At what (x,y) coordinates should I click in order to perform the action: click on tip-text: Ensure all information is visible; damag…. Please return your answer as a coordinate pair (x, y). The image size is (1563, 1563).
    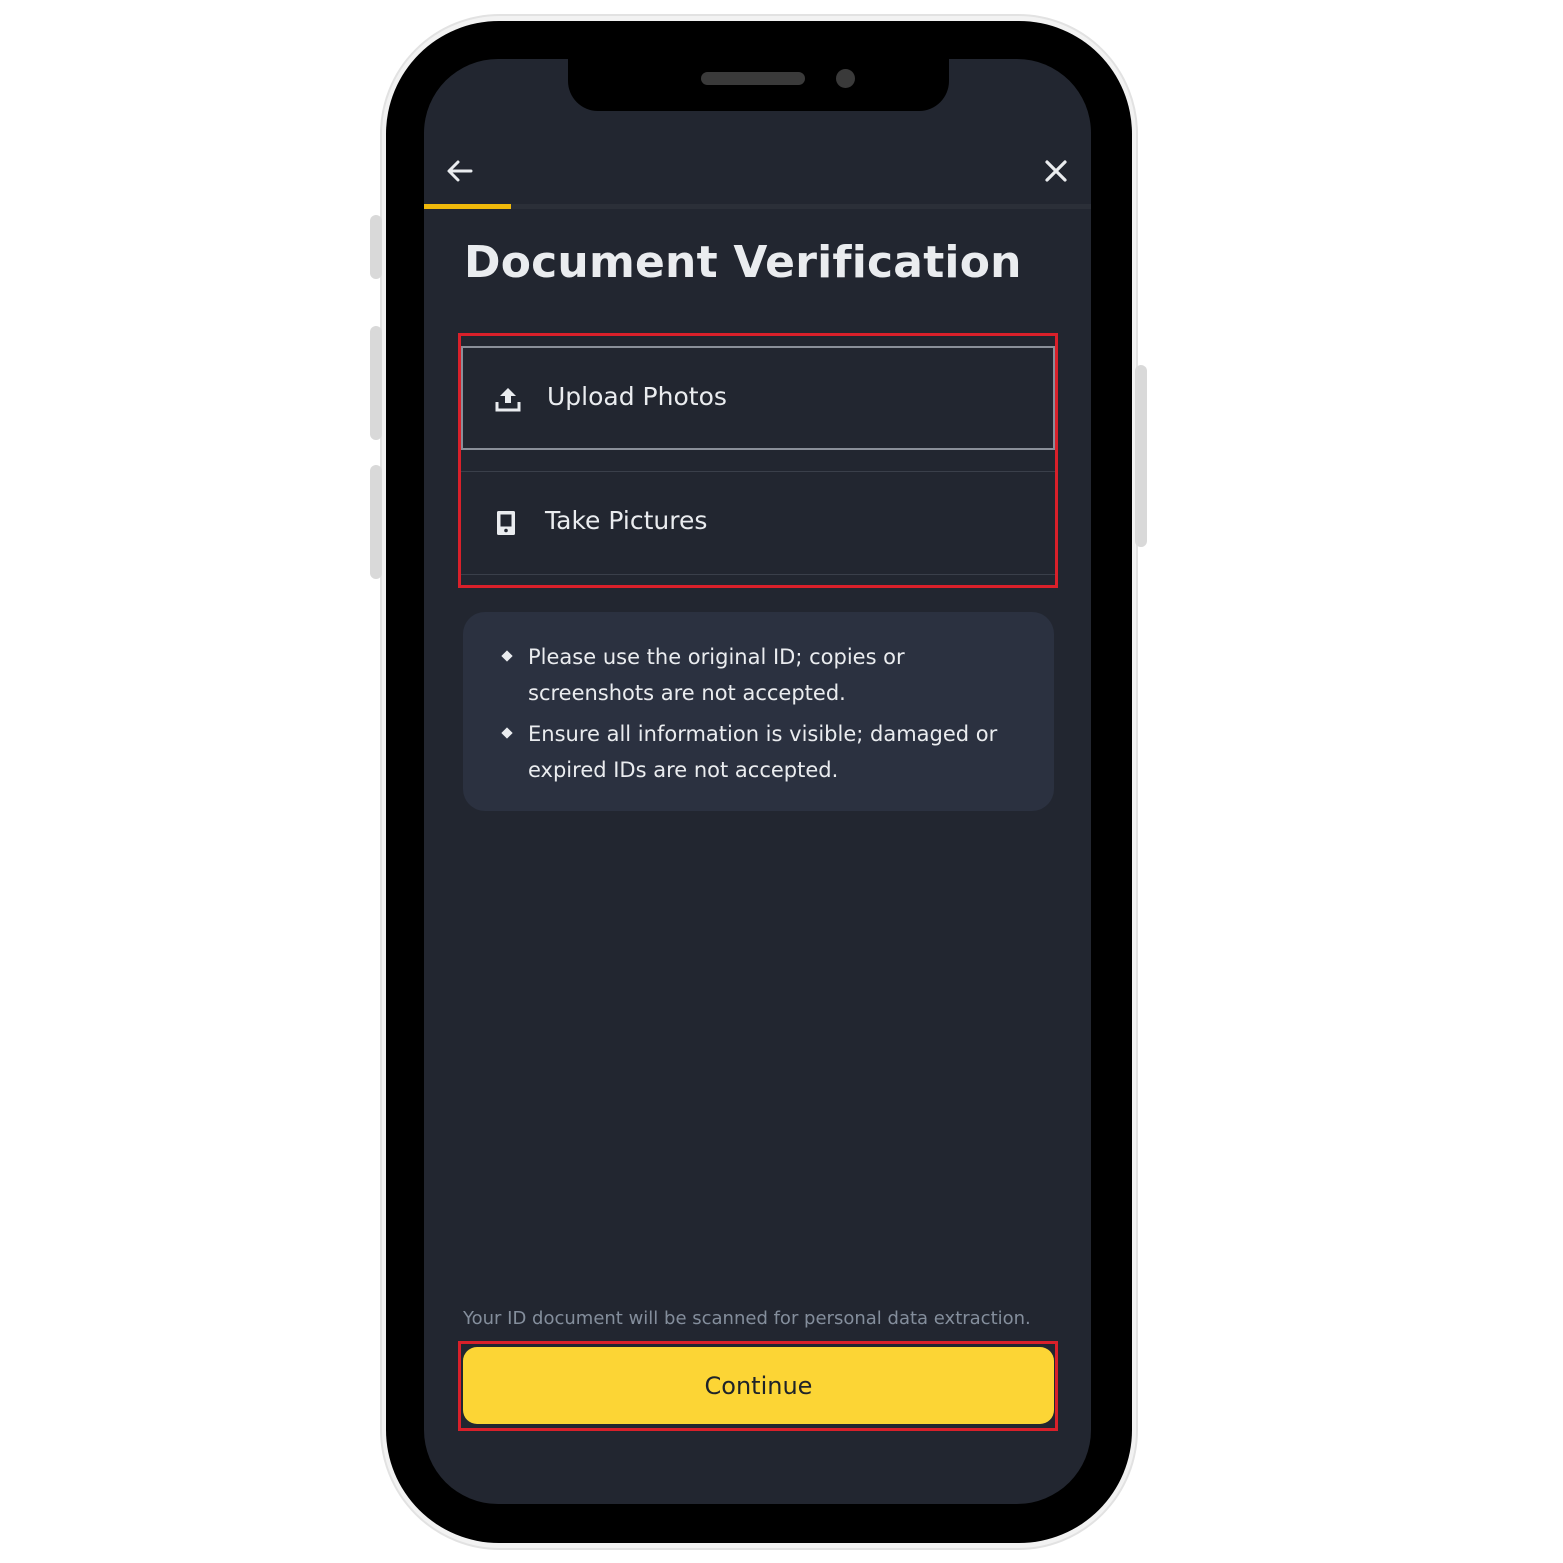
    Looking at the image, I should click on (763, 752).